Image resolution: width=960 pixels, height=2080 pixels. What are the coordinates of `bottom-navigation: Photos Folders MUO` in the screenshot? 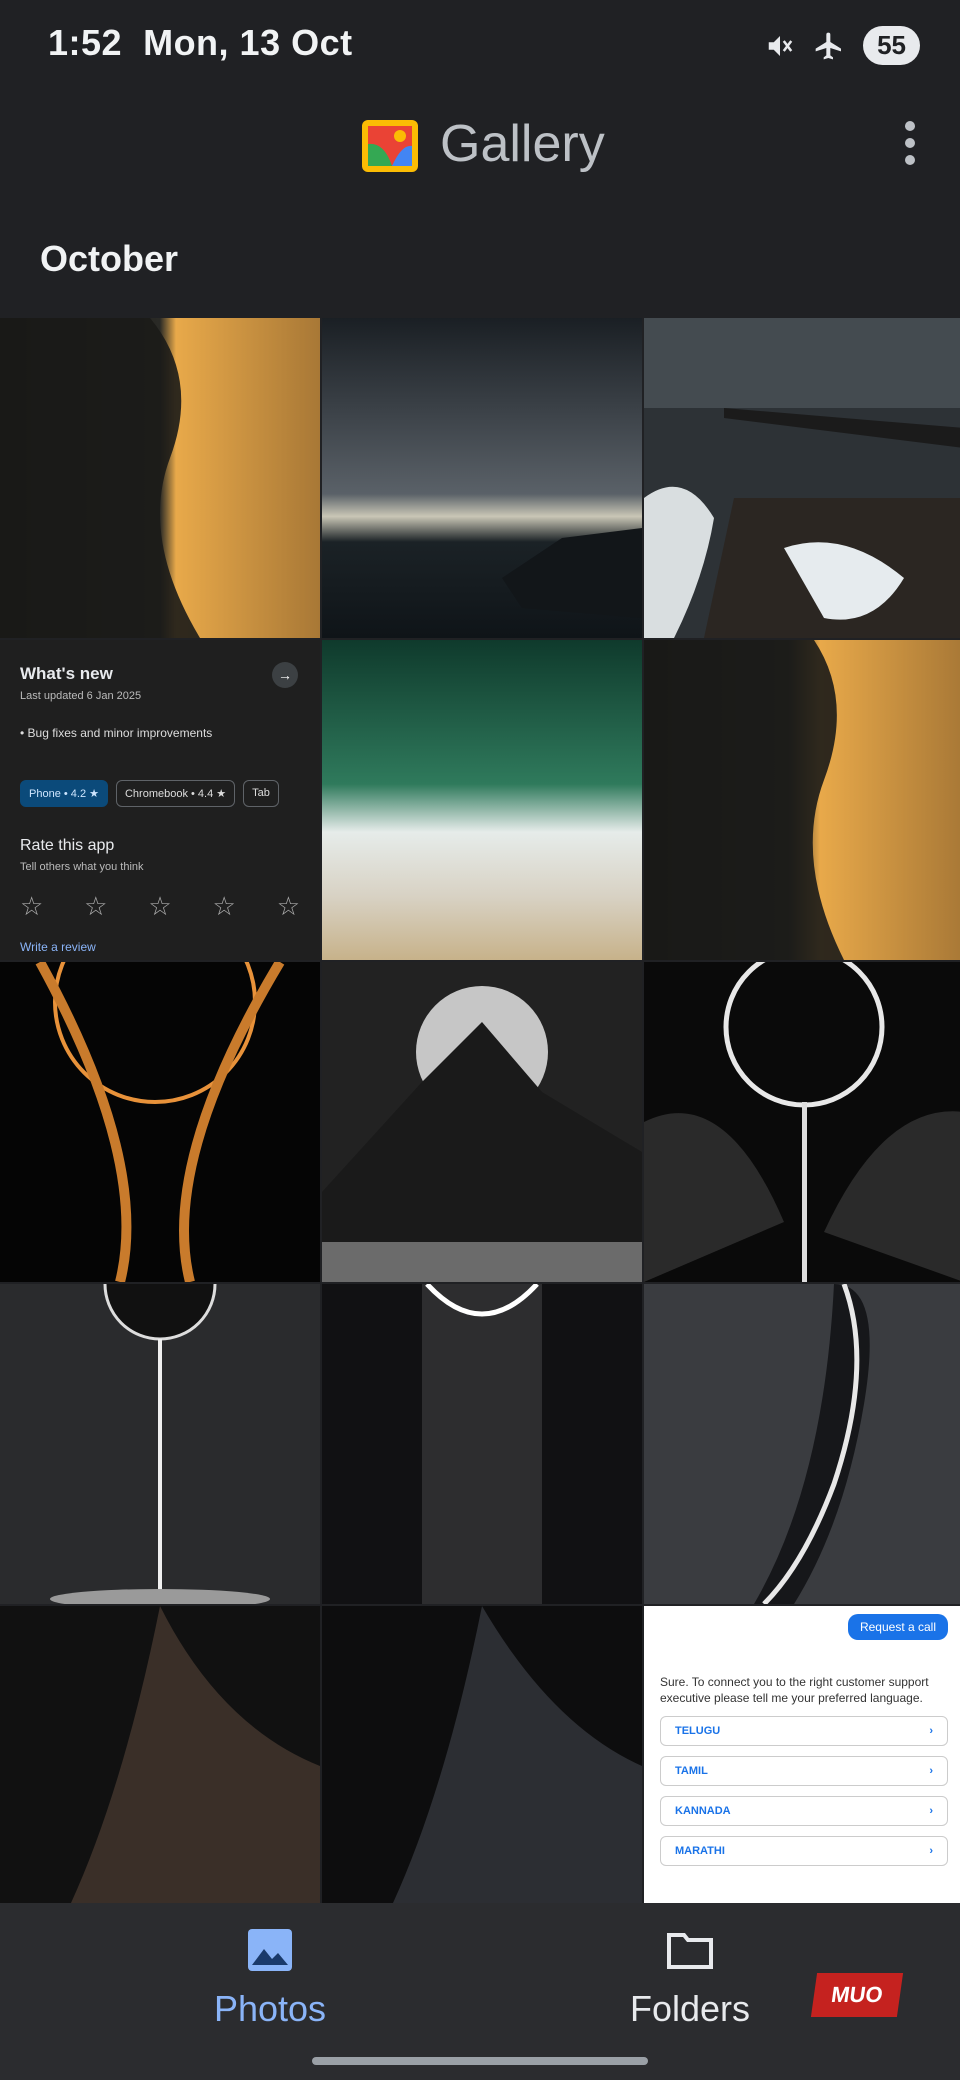 It's located at (480, 1991).